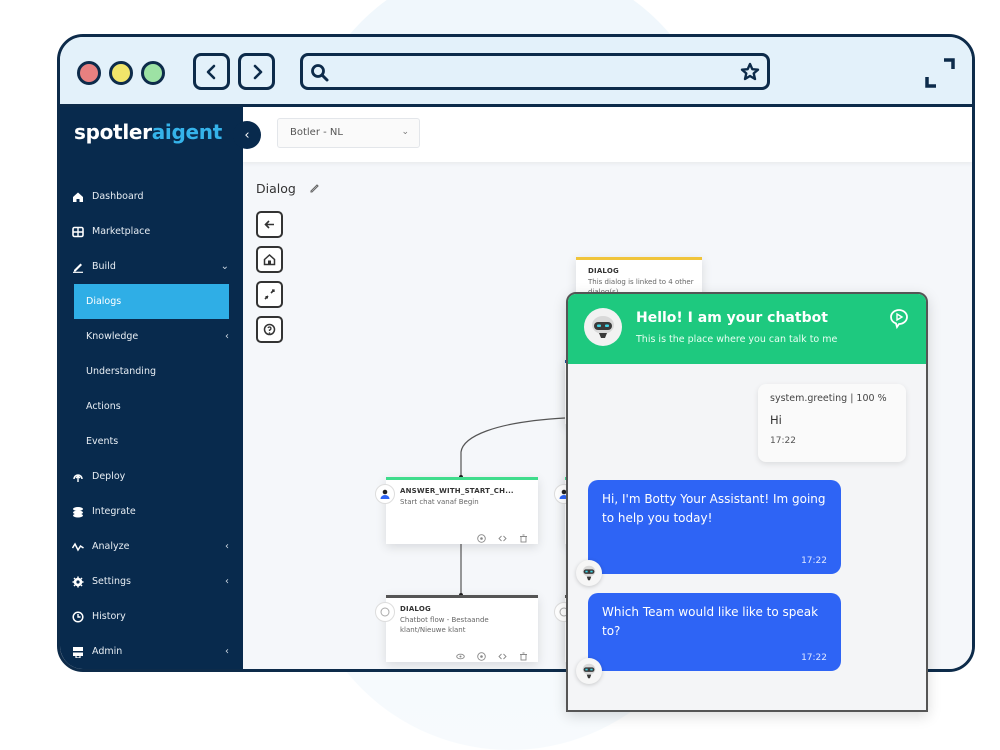  I want to click on sidebar-item-label: Settings, so click(111, 581).